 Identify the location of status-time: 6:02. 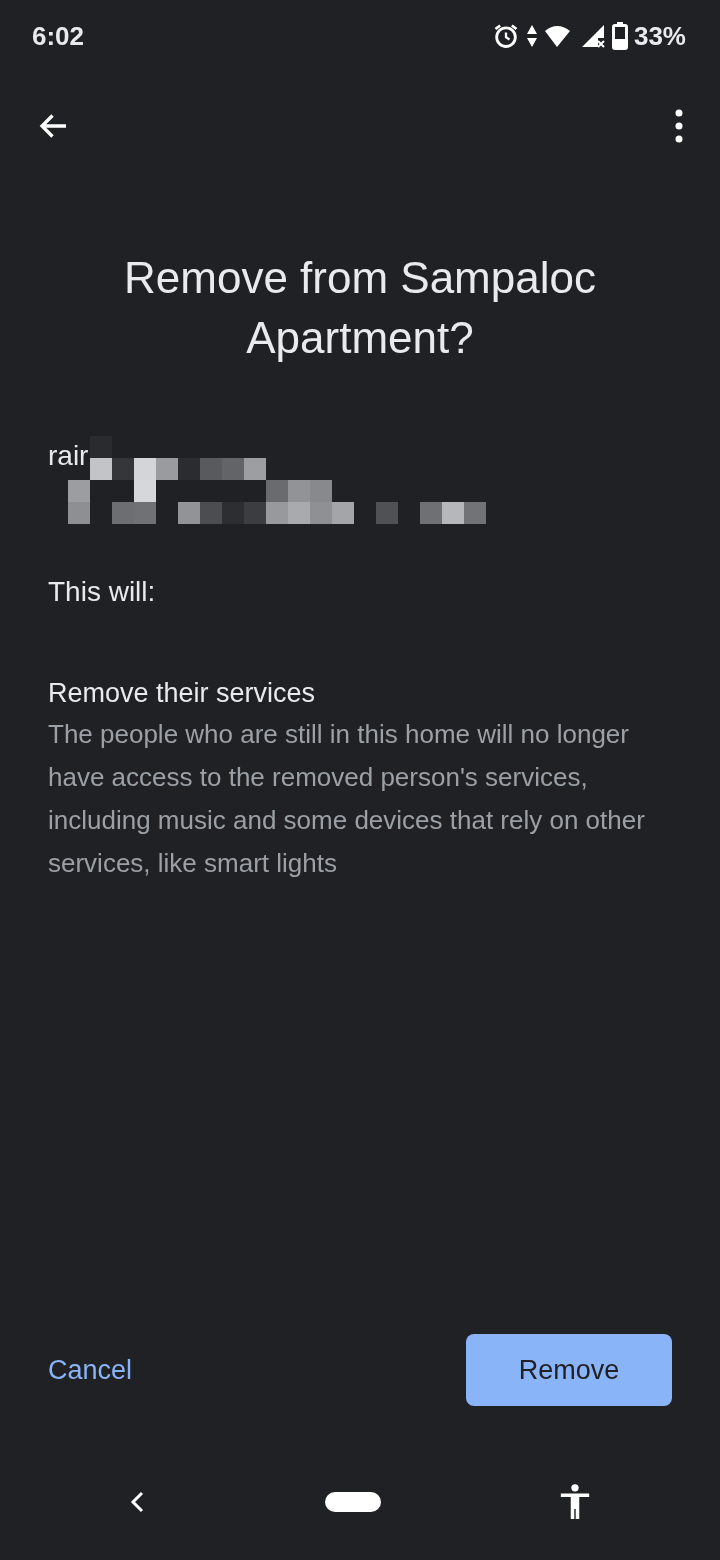
(58, 36).